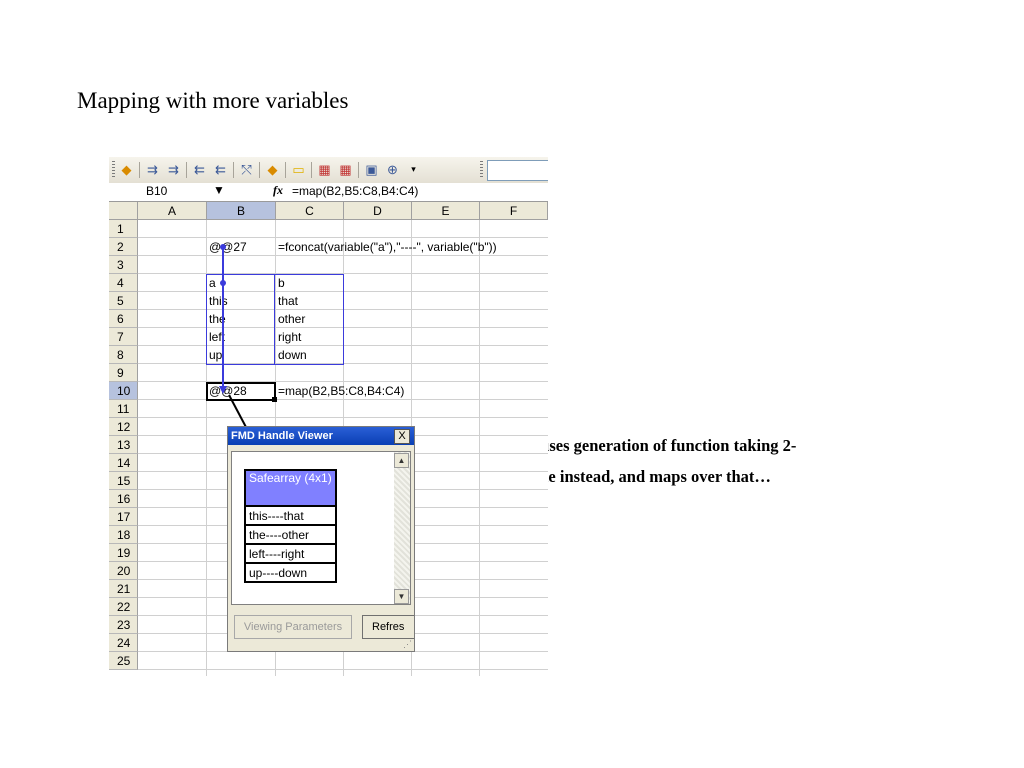 Image resolution: width=1024 pixels, height=768 pixels. Describe the element at coordinates (278, 190) in the screenshot. I see `fx-icon: fx` at that location.